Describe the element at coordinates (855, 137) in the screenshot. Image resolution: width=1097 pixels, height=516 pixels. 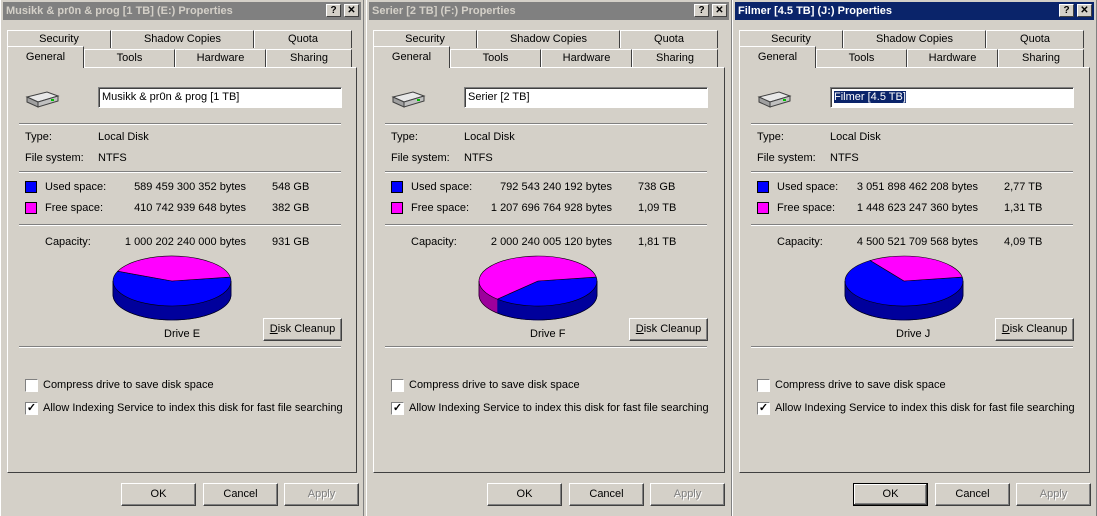
I see `type-value: Local Disk` at that location.